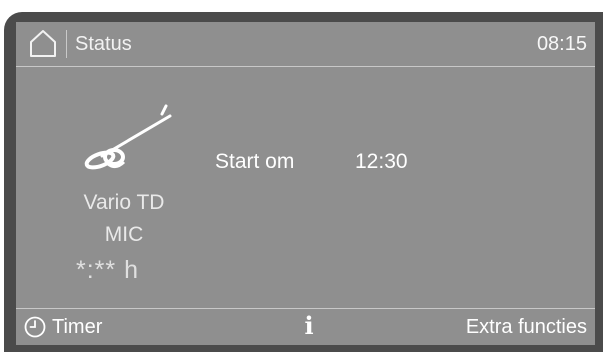 This screenshot has width=603, height=352. What do you see at coordinates (305, 66) in the screenshot?
I see `header-separator` at bounding box center [305, 66].